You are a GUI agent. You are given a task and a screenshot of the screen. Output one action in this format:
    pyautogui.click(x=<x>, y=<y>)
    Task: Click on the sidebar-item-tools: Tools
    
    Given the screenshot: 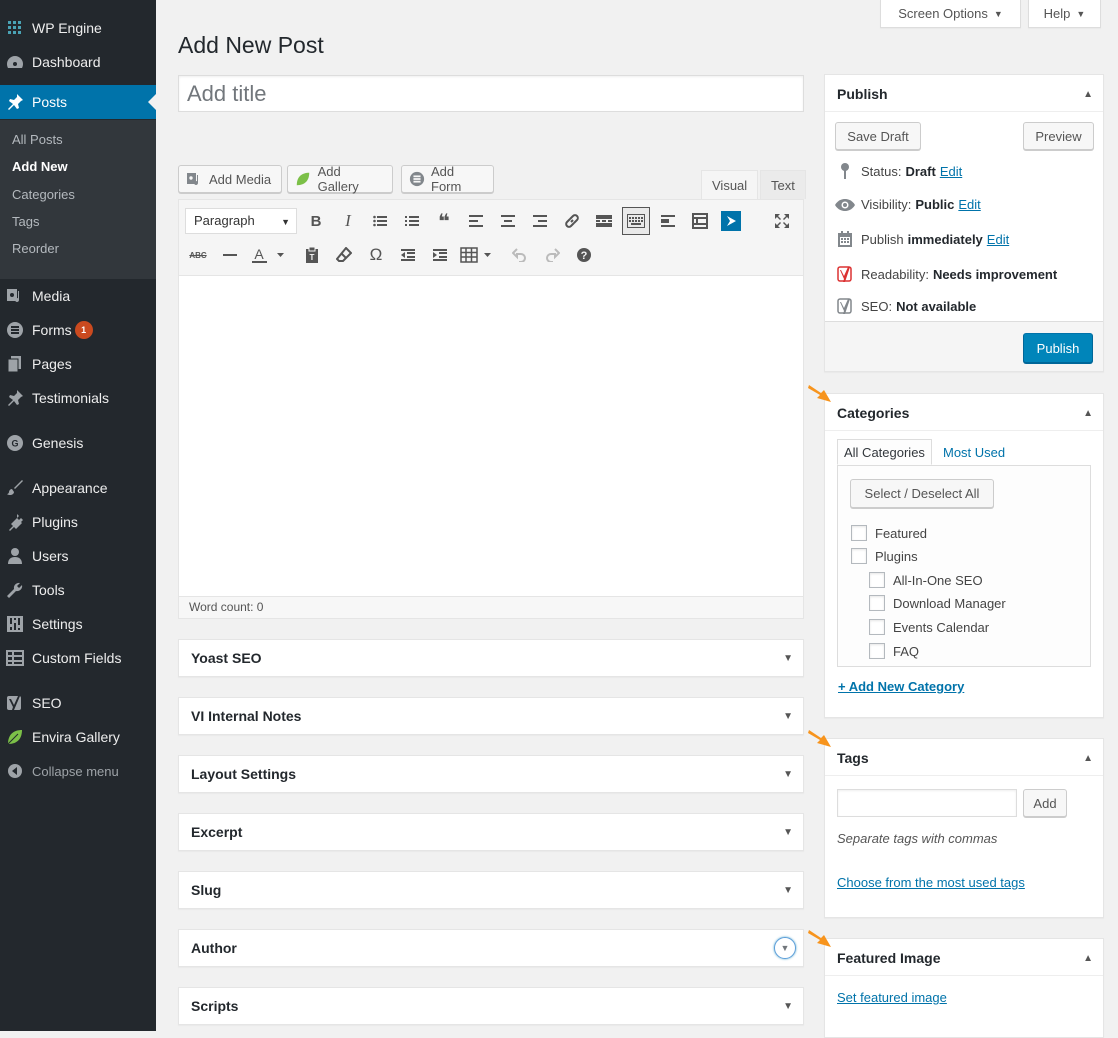 What is the action you would take?
    pyautogui.click(x=78, y=590)
    